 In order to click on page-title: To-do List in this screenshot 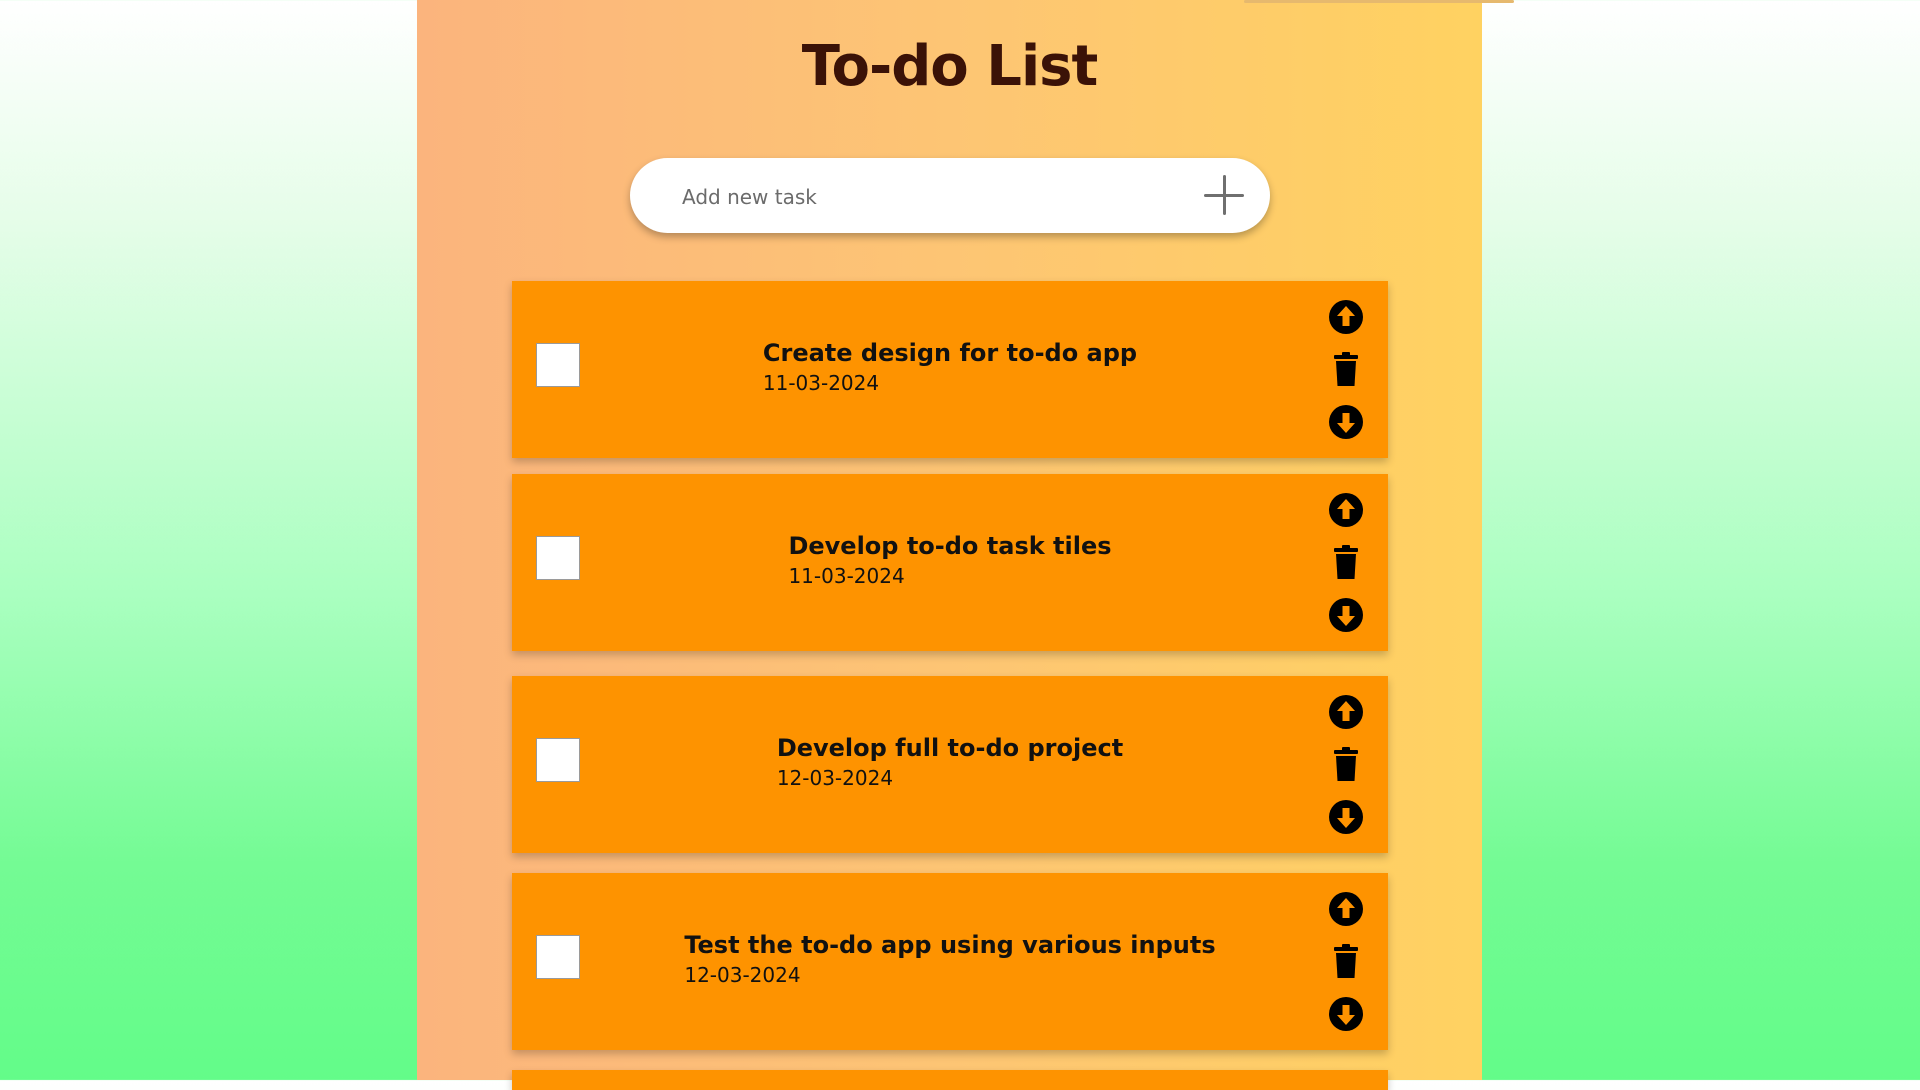, I will do `click(950, 66)`.